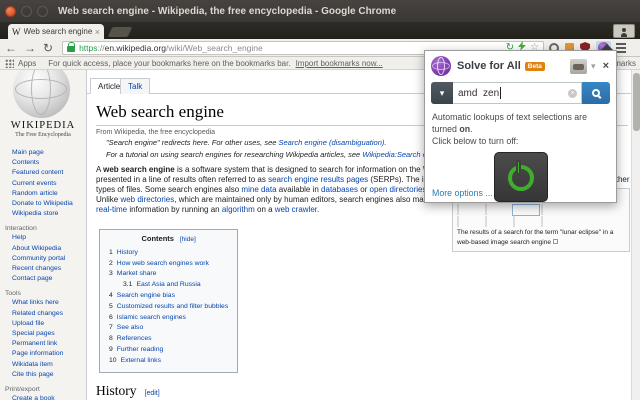  Describe the element at coordinates (26, 11) in the screenshot. I see `window-minimize-button` at that location.